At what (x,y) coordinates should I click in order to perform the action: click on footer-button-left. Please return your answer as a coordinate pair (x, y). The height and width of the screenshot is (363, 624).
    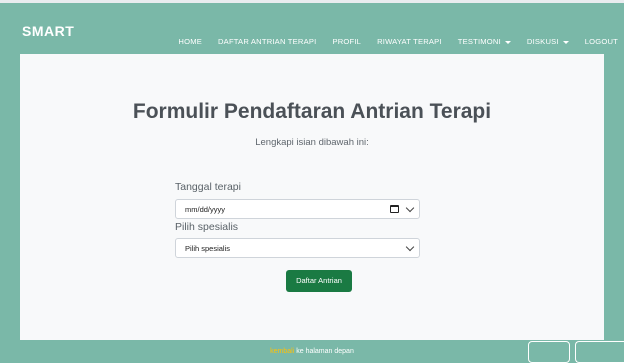
    Looking at the image, I should click on (549, 352).